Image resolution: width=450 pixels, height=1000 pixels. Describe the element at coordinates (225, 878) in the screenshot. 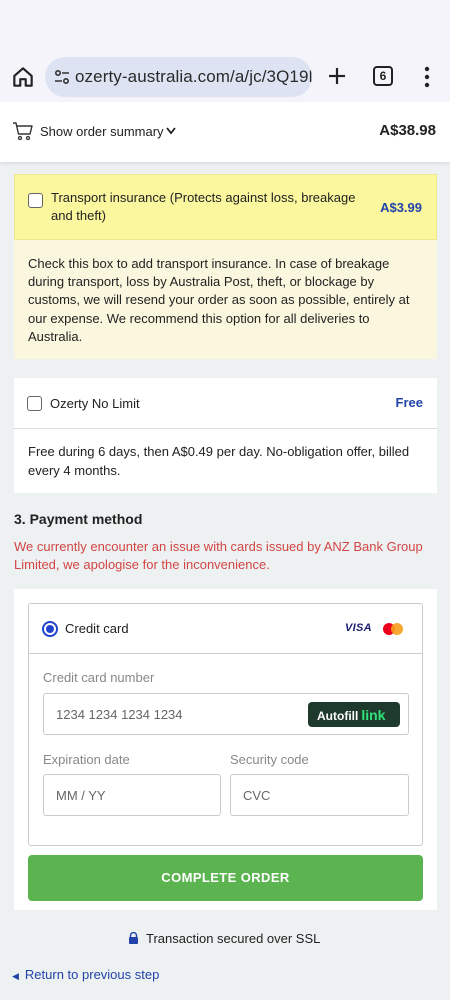

I see `complete-order-button: COMPLETE ORDER` at that location.